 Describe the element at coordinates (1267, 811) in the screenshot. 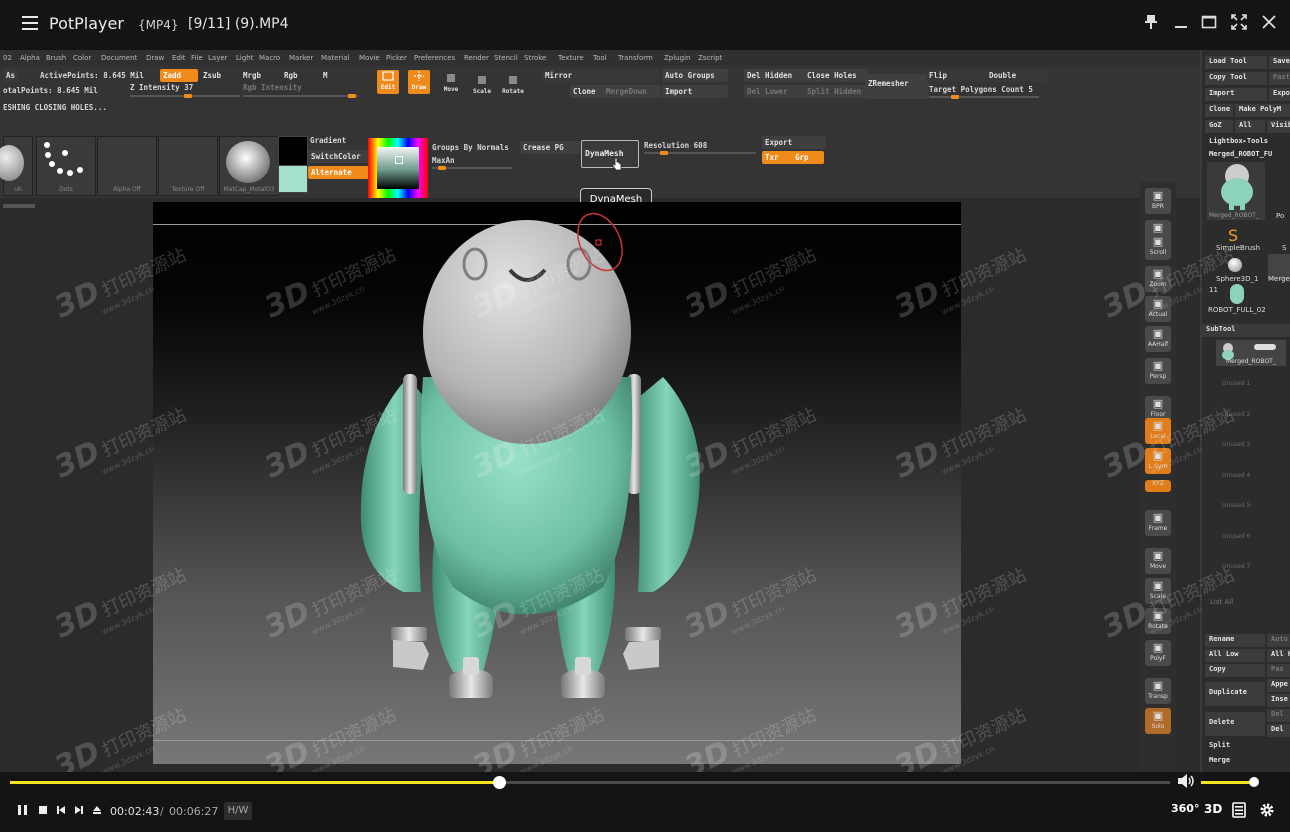

I see `settings-gear-icon` at that location.